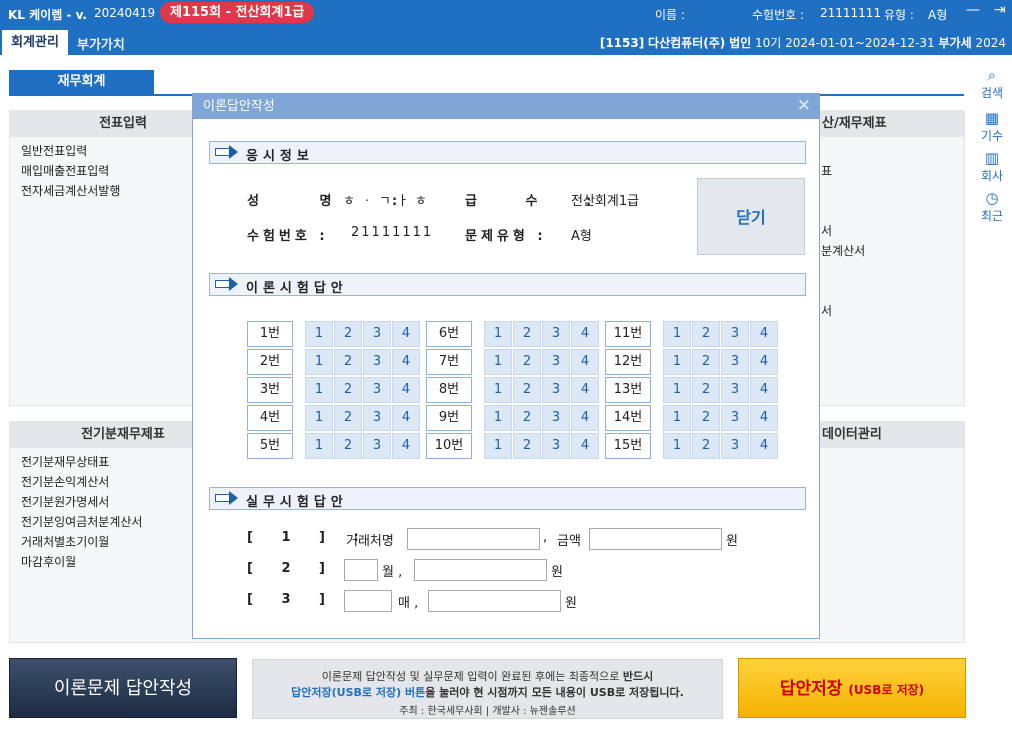 This screenshot has height=734, width=1012. I want to click on question-number: 9번, so click(449, 418).